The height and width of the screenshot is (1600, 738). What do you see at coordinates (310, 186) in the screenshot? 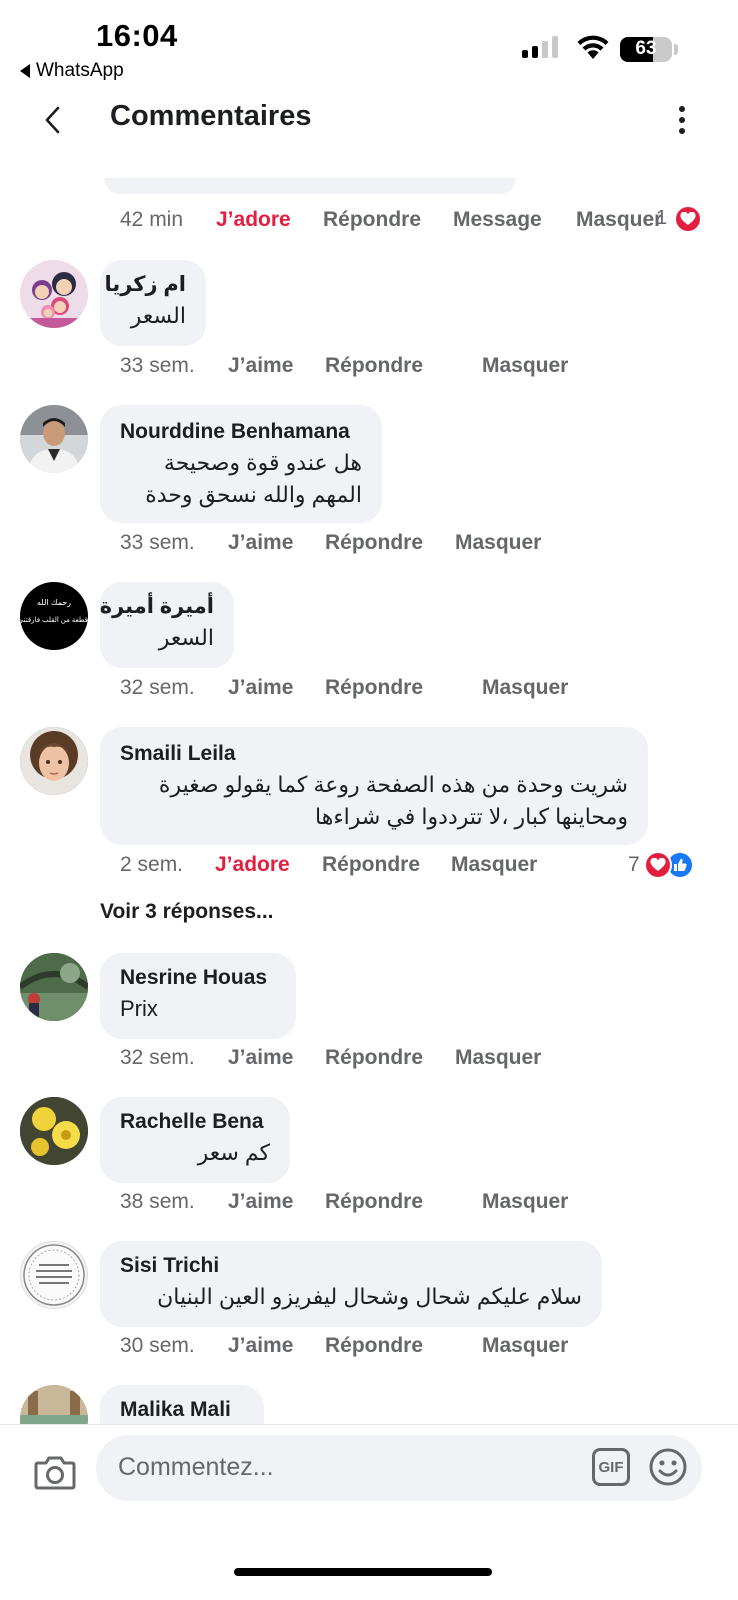
I see `previous-comment-bubble` at bounding box center [310, 186].